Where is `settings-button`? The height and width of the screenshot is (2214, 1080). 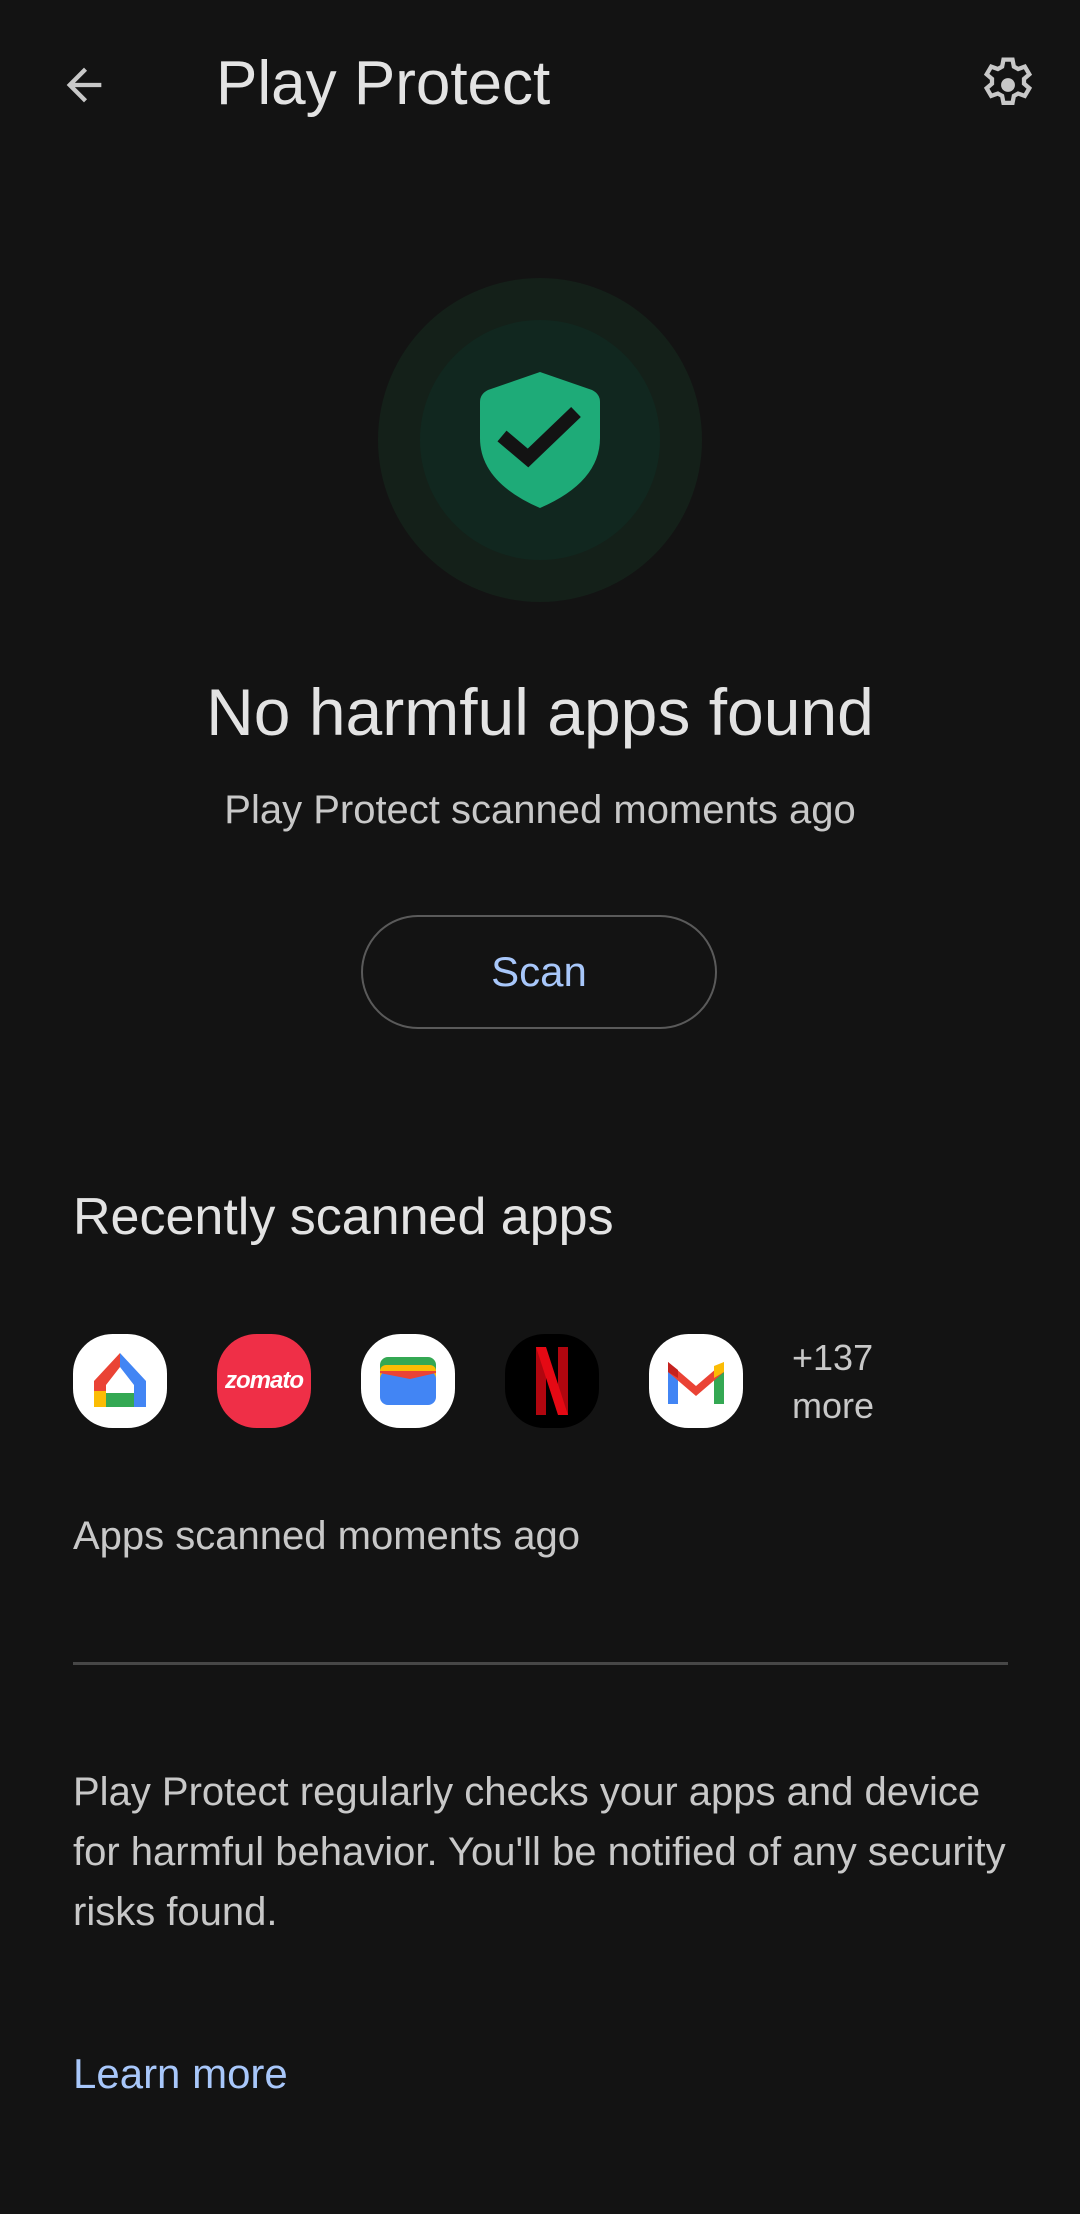
settings-button is located at coordinates (1008, 85).